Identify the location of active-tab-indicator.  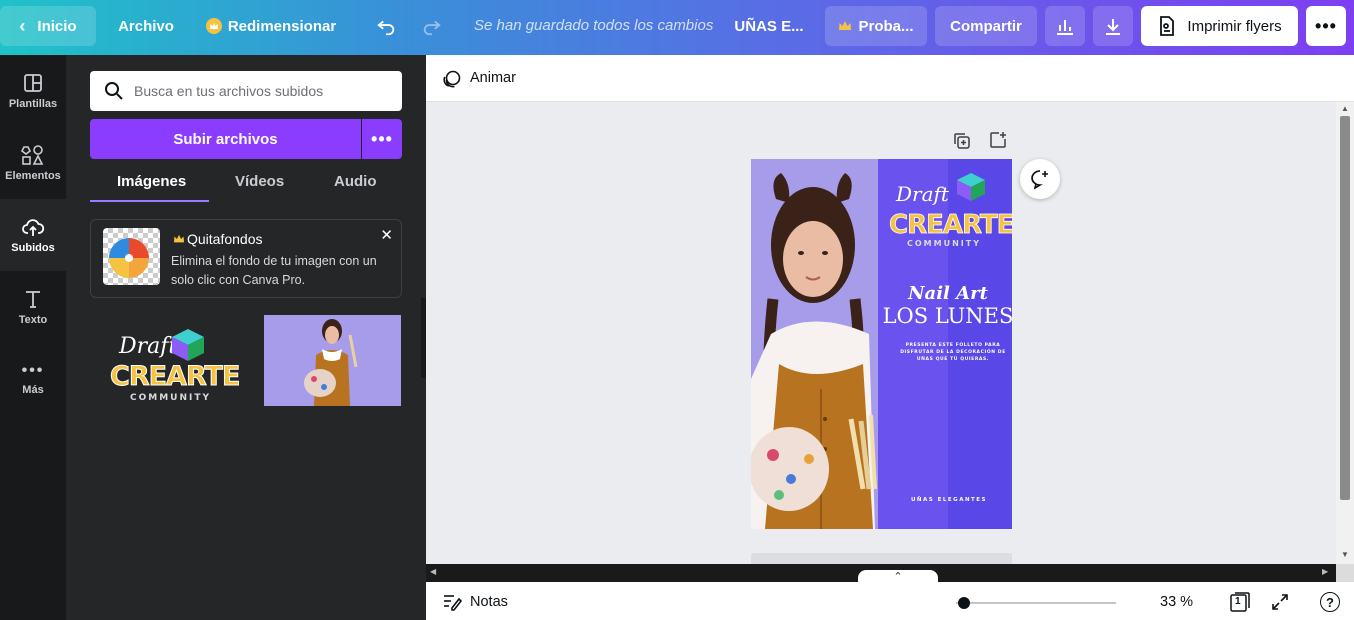
(149, 201).